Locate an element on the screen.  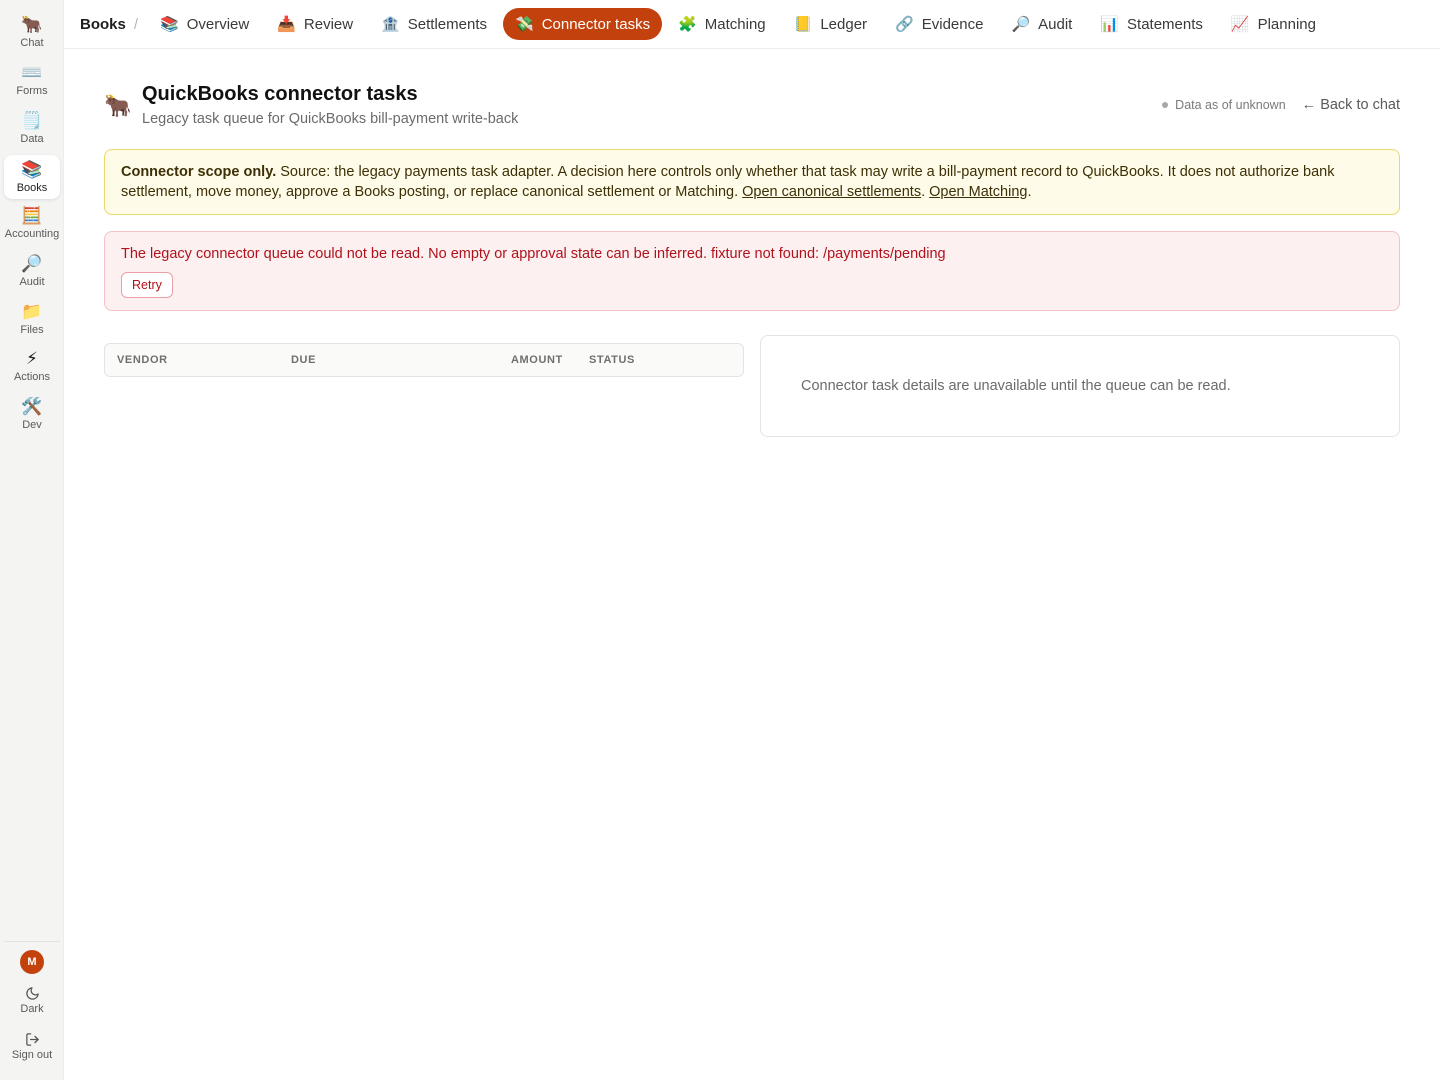
tab-label: Audit is located at coordinates (1055, 24).